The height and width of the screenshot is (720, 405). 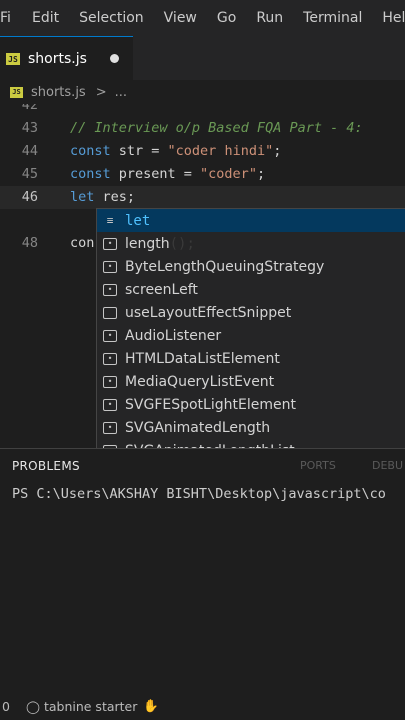 What do you see at coordinates (155, 174) in the screenshot?
I see `code-token: present =` at bounding box center [155, 174].